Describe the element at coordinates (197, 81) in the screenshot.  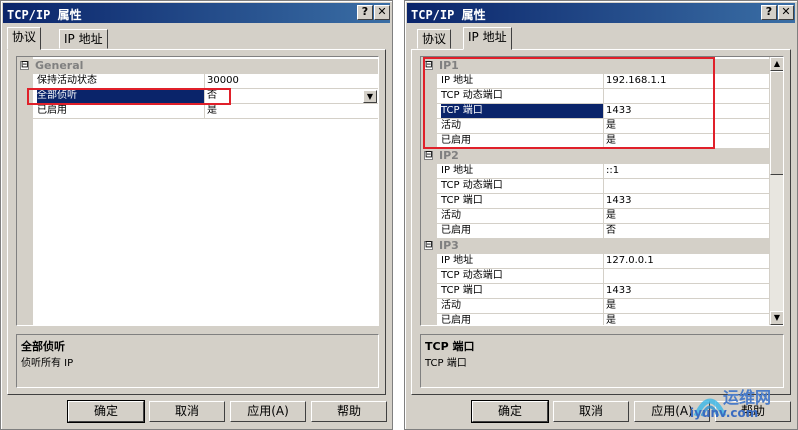
I see `property-row-keepalive: 保持活动状态 30000` at that location.